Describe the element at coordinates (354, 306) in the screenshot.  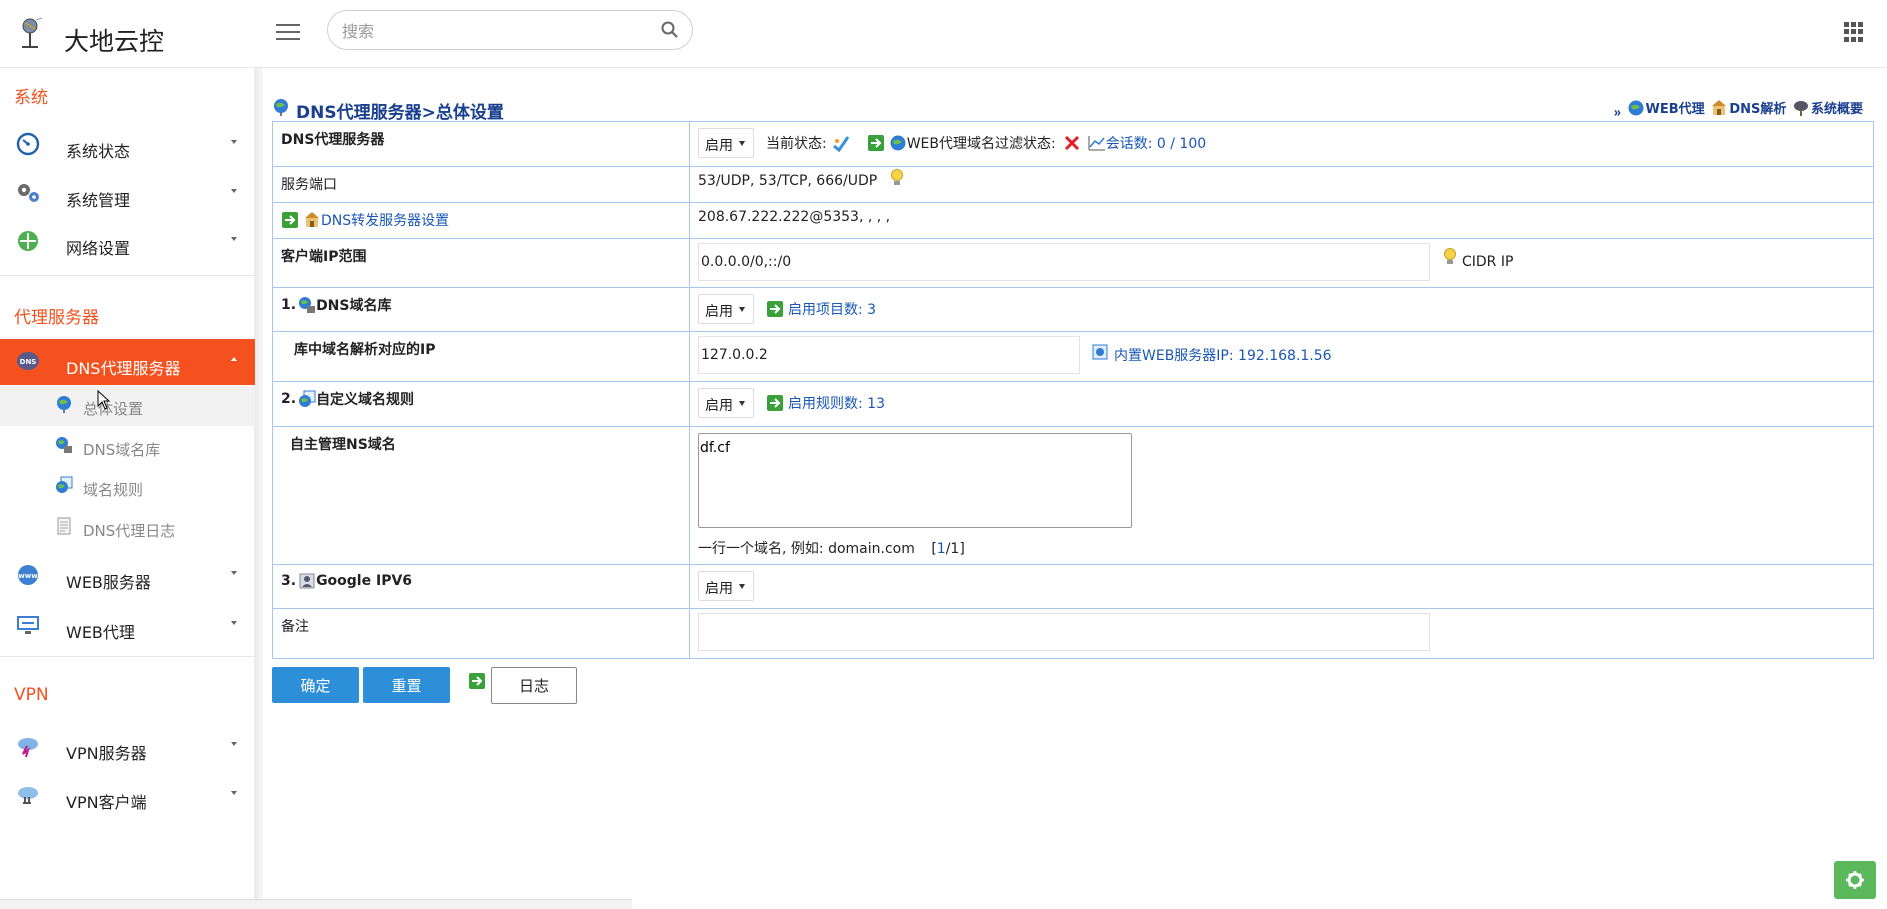
I see `row-label: DNS域名库` at that location.